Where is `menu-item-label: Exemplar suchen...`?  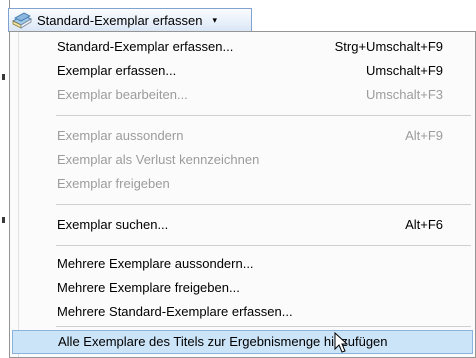 menu-item-label: Exemplar suchen... is located at coordinates (113, 224).